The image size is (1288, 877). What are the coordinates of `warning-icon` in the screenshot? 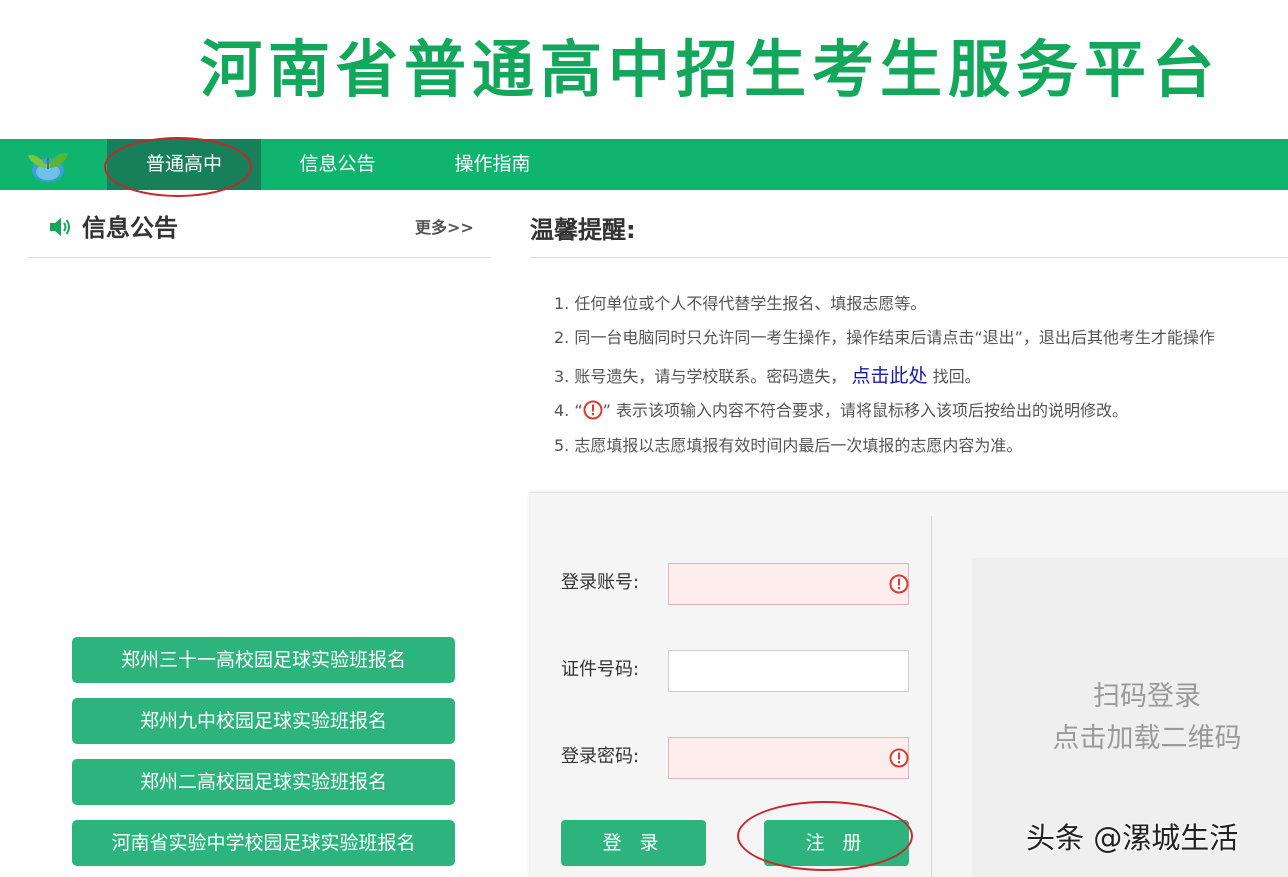 It's located at (593, 410).